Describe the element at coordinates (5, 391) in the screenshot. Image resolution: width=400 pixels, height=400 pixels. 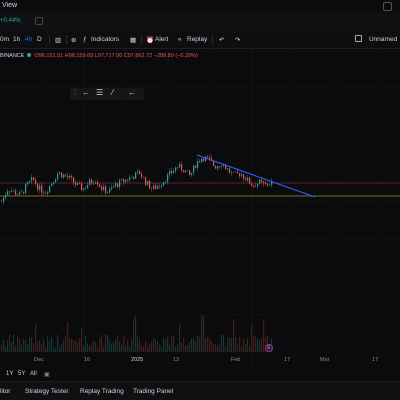
I see `tab-editor: litor` at that location.